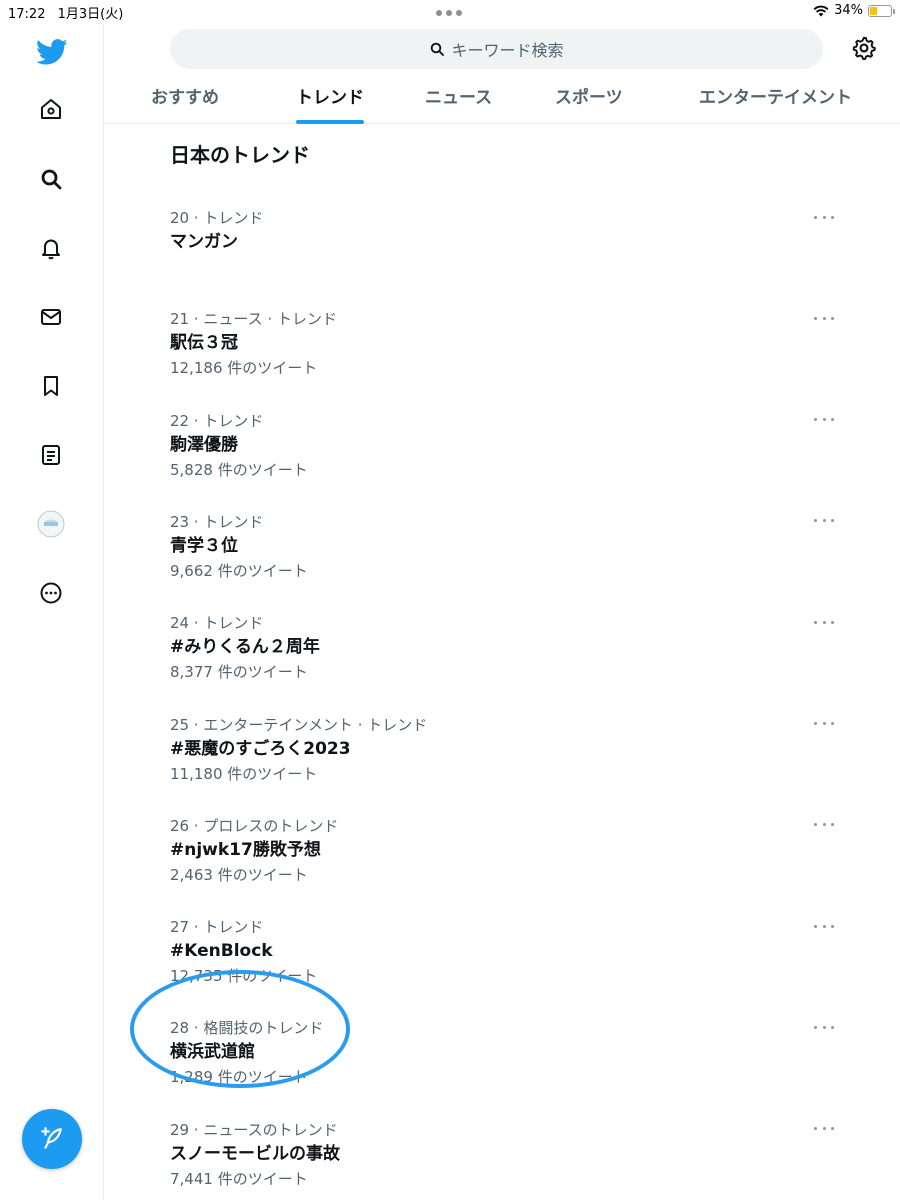 Image resolution: width=900 pixels, height=1200 pixels. I want to click on profile-avatar, so click(51, 524).